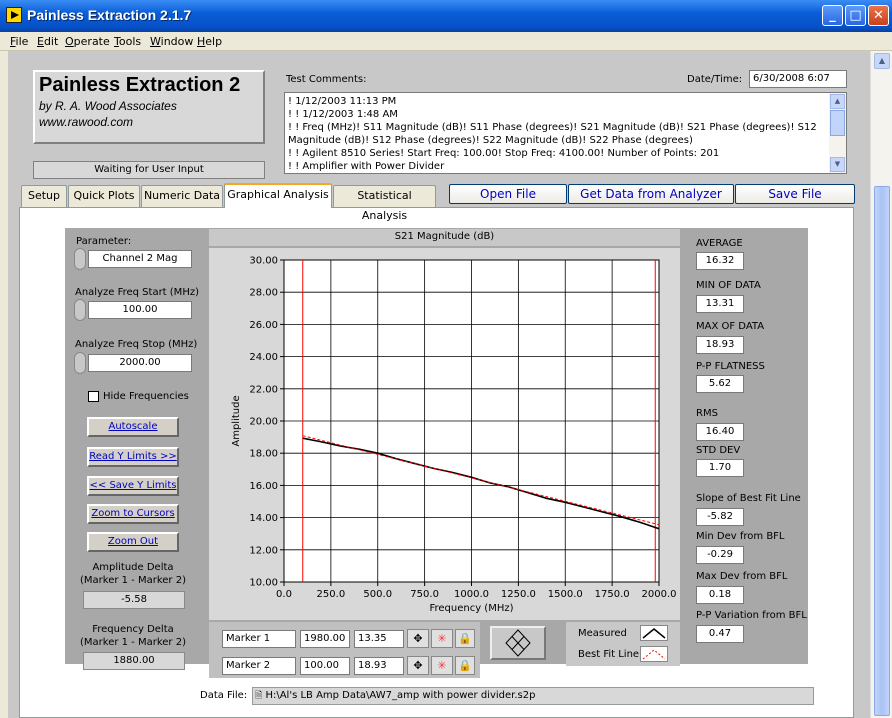 The image size is (892, 718). What do you see at coordinates (134, 661) in the screenshot?
I see `frequency-delta-value: 1880.00` at bounding box center [134, 661].